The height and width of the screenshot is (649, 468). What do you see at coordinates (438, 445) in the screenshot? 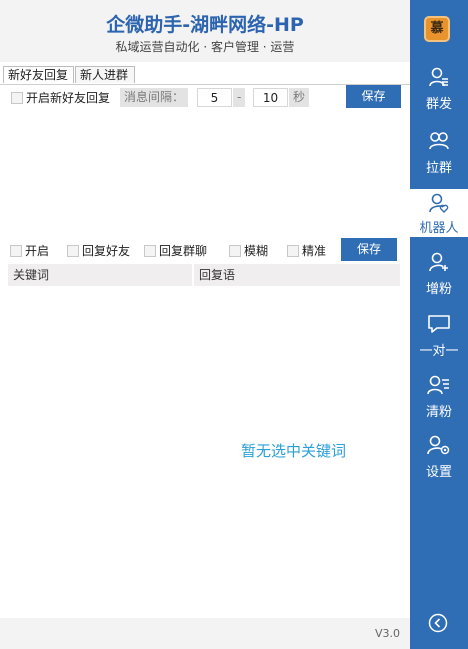
I see `settings-icon` at bounding box center [438, 445].